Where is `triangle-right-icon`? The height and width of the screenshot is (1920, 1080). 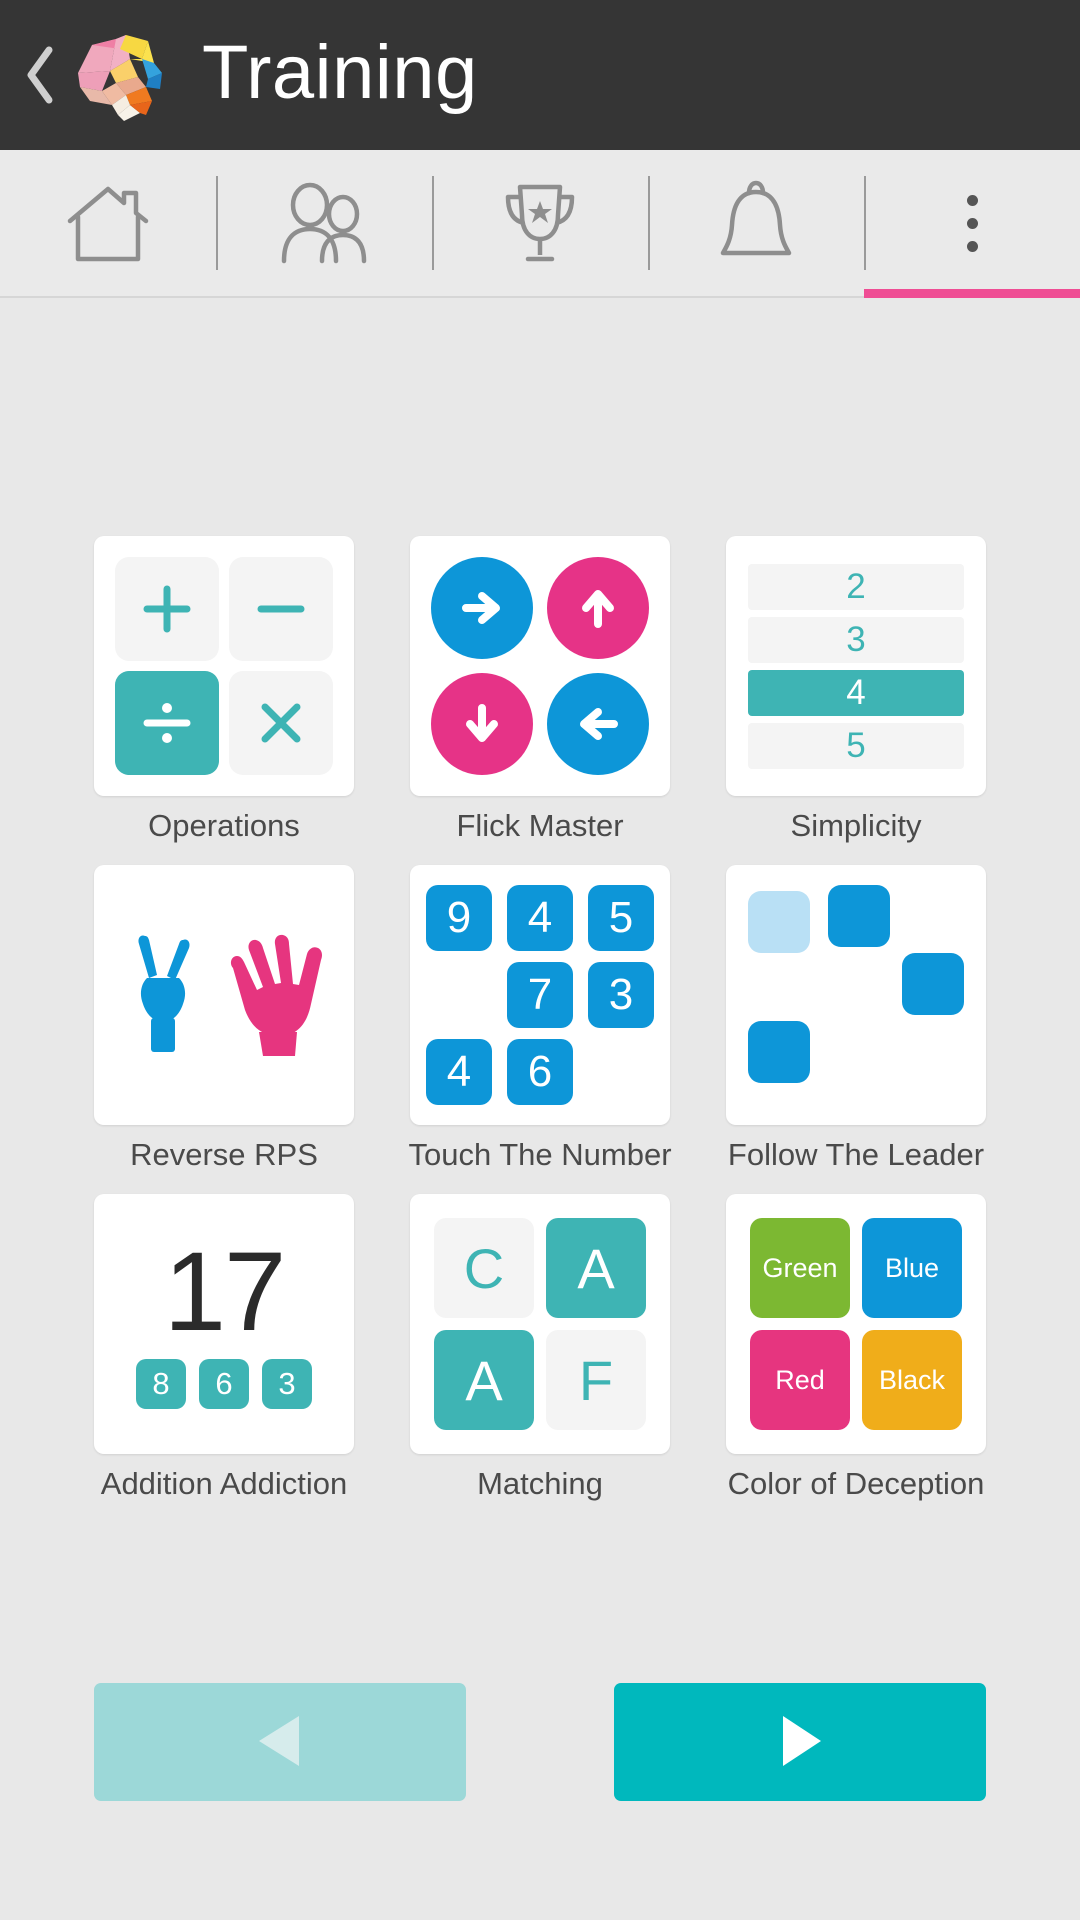
triangle-right-icon is located at coordinates (800, 1742).